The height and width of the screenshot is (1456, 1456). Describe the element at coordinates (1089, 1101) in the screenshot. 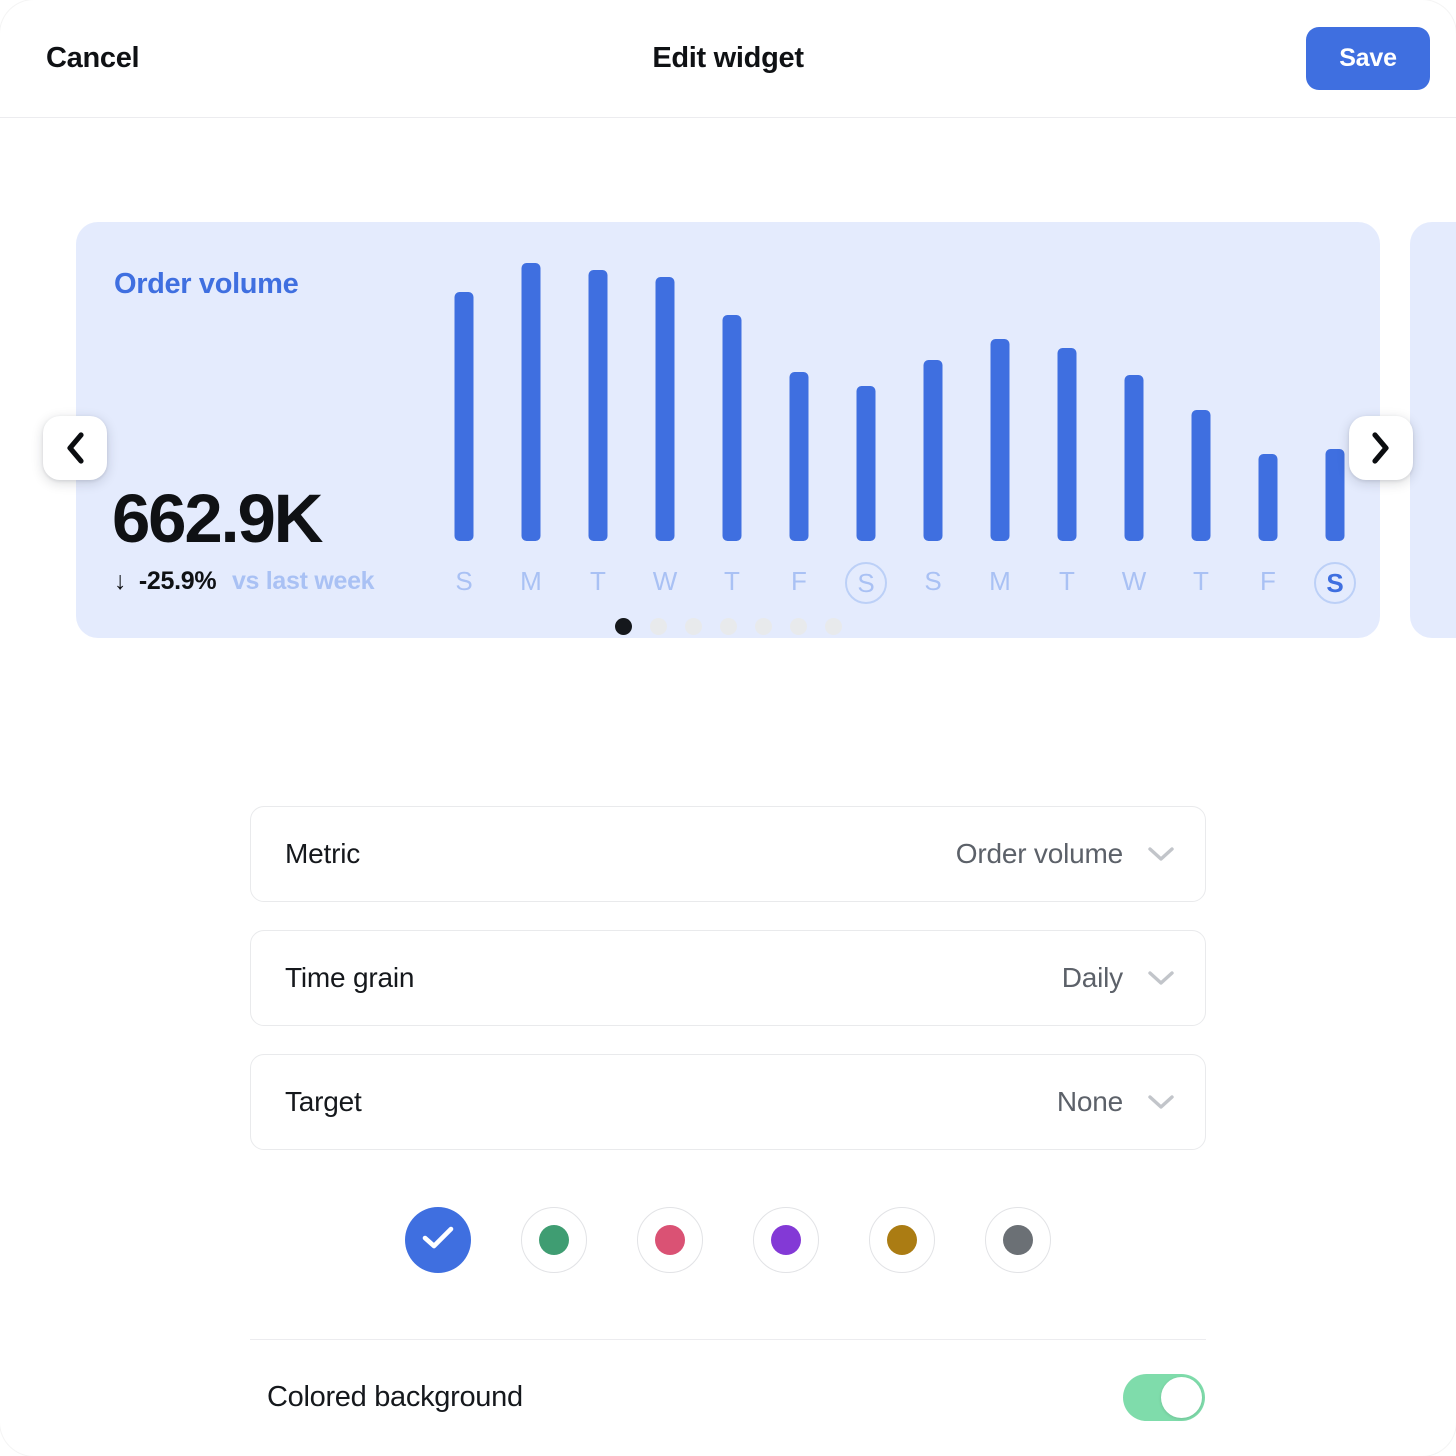

I see `field-value: None` at that location.